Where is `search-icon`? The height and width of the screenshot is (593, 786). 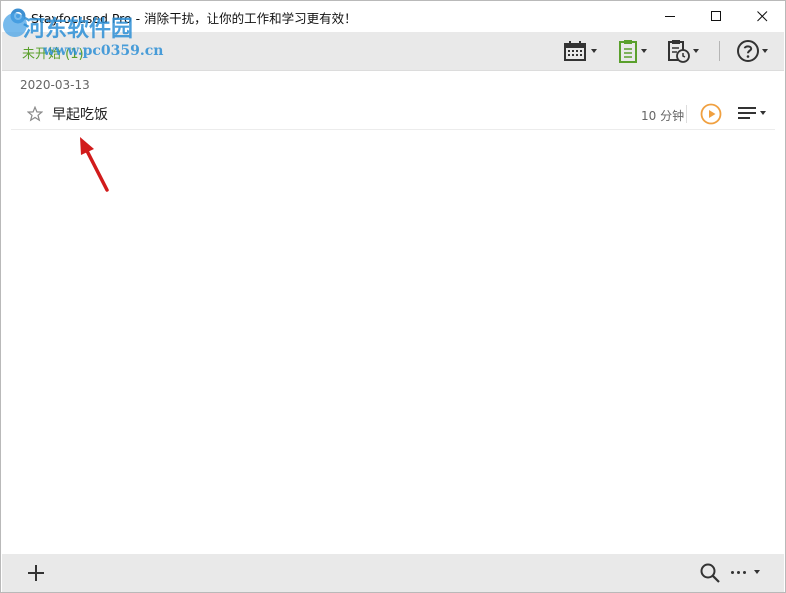
search-icon is located at coordinates (710, 573).